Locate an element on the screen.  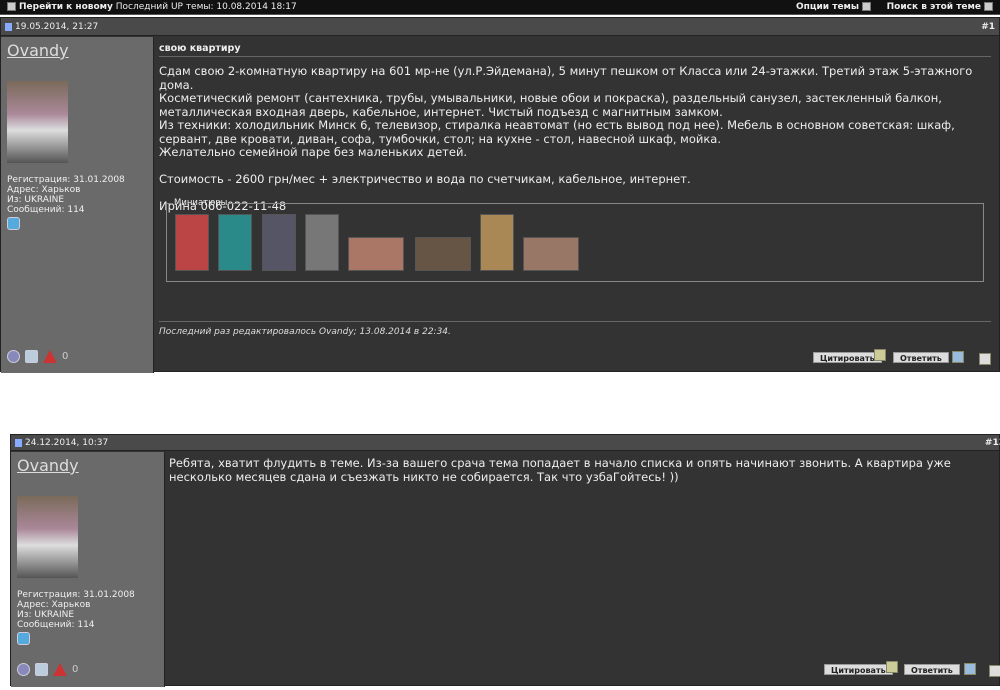
post-header: 19.05.2014, 21:27 #1 is located at coordinates (500, 27).